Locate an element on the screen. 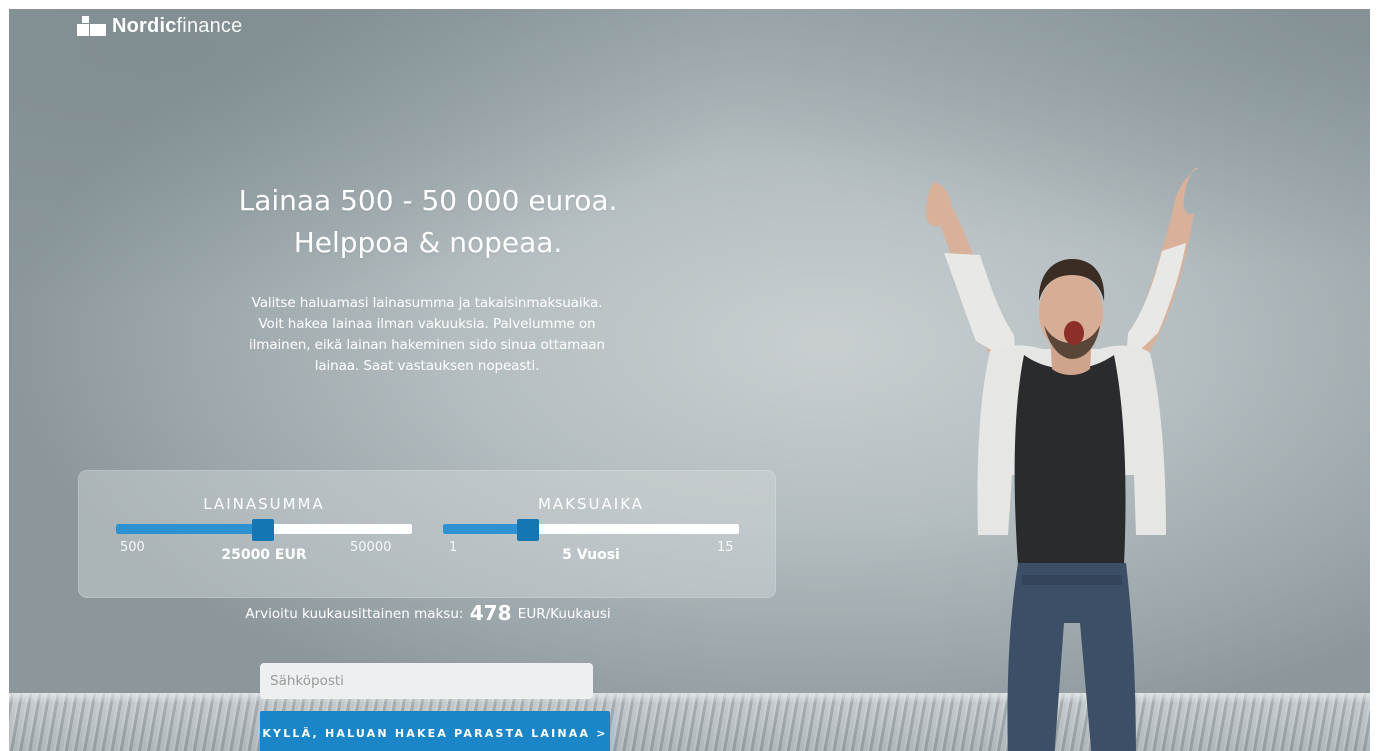  logo-squares-icon is located at coordinates (92, 26).